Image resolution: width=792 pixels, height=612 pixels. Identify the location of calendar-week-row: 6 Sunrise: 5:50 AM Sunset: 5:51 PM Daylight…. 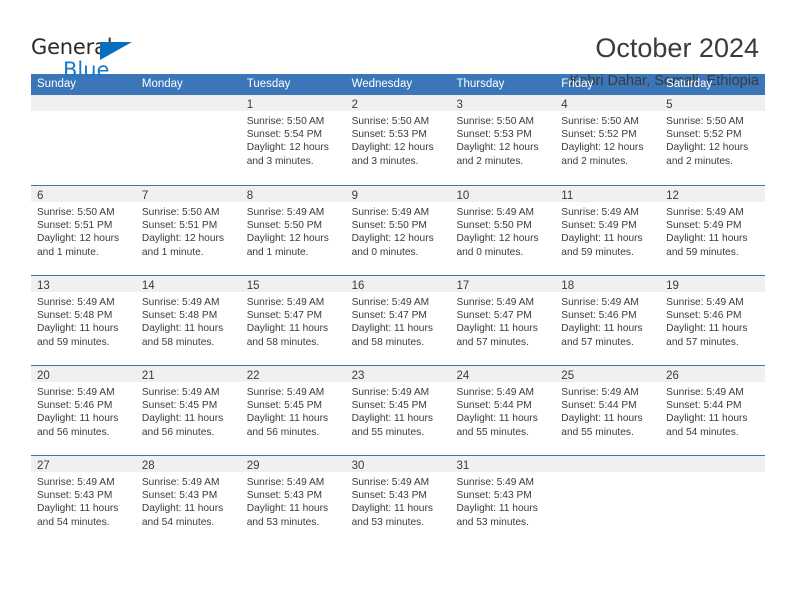
(398, 230).